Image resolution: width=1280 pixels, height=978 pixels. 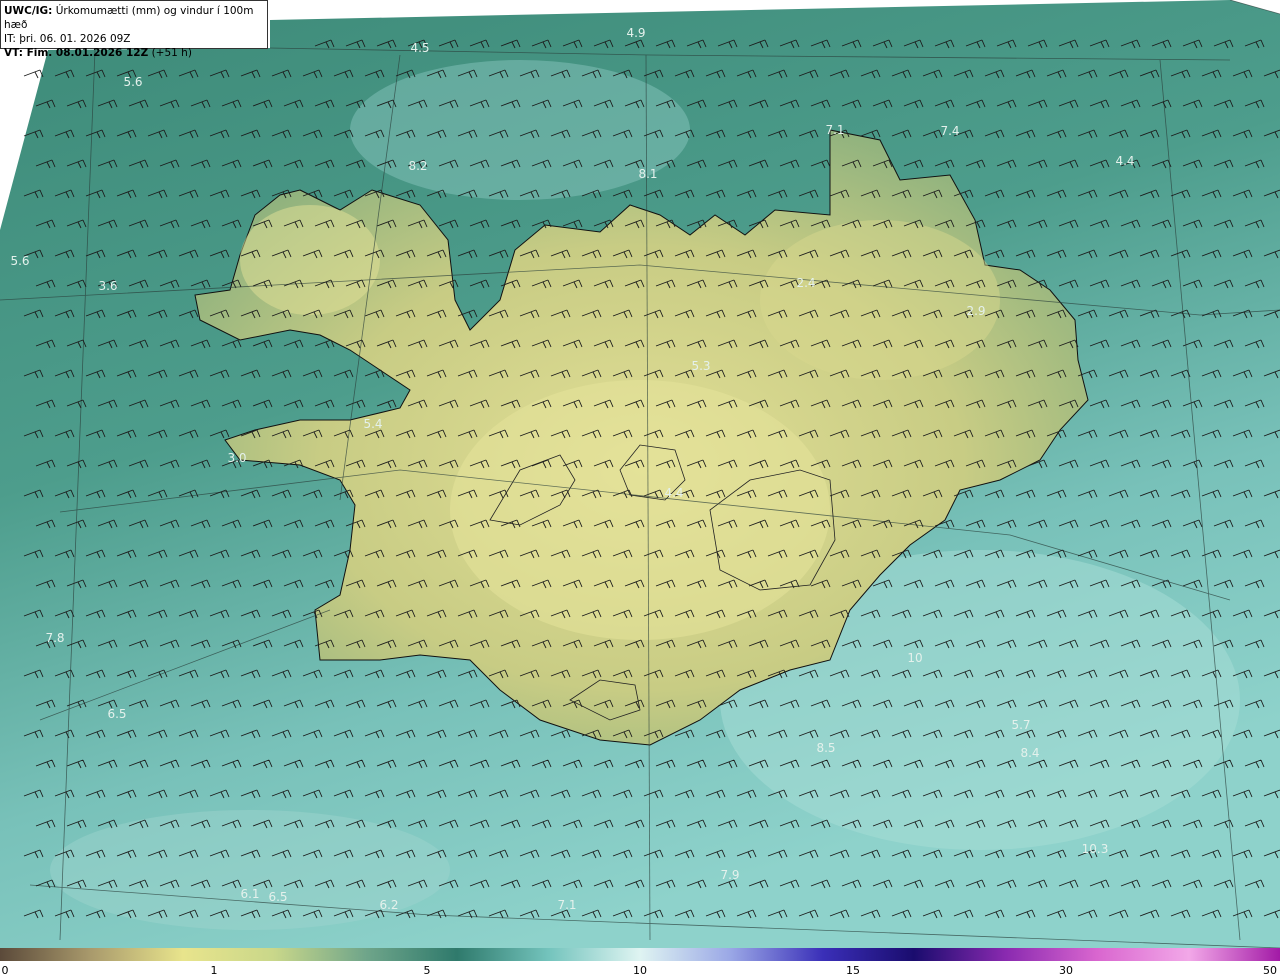 What do you see at coordinates (1270, 970) in the screenshot?
I see `colorbar-tick: 50` at bounding box center [1270, 970].